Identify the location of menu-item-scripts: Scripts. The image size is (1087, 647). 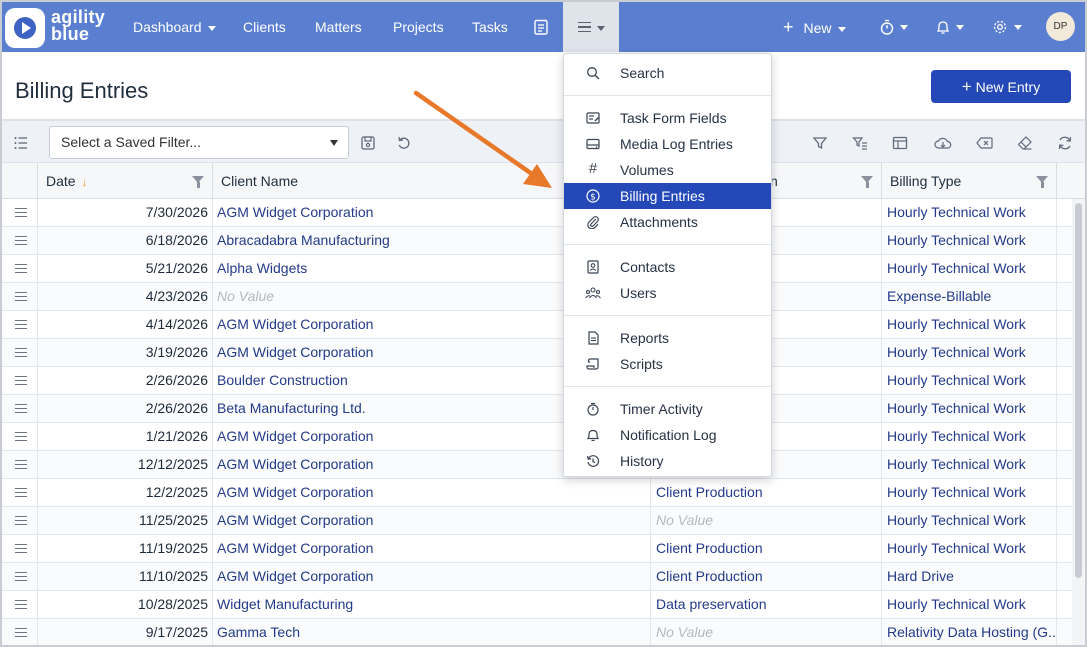
(667, 364).